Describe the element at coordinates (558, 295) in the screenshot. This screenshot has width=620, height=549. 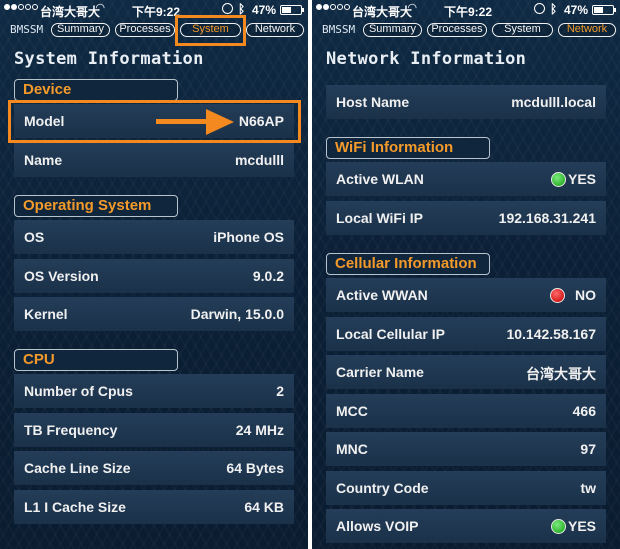
I see `status-red-icon` at that location.